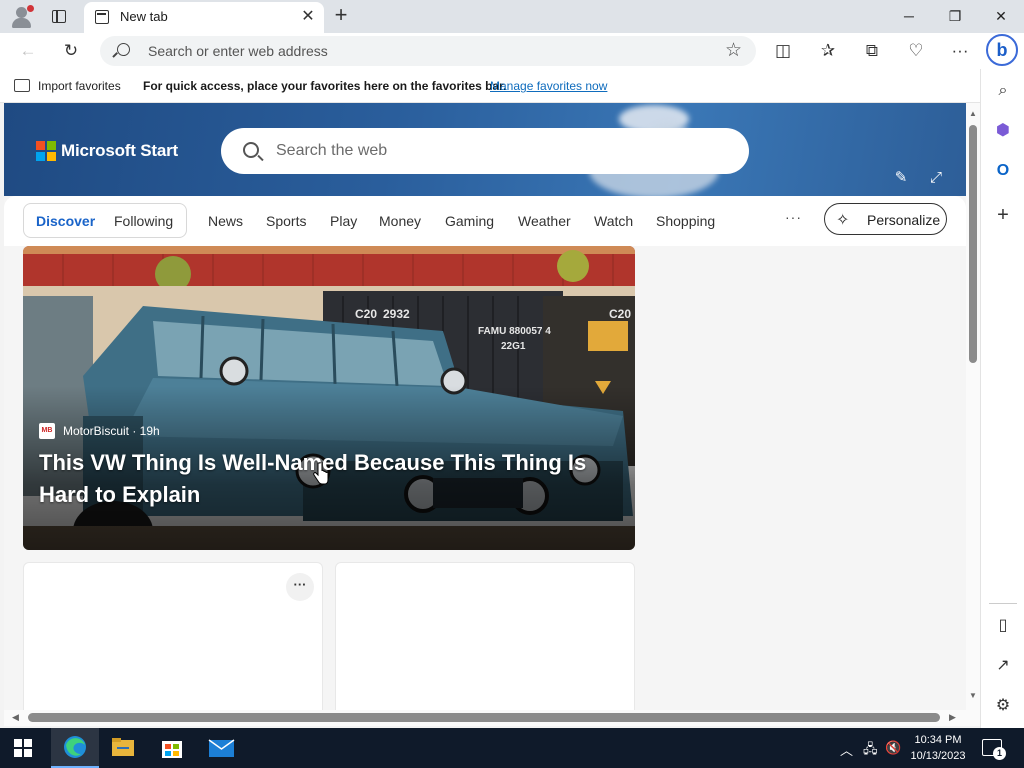 This screenshot has height=768, width=1024. What do you see at coordinates (1003, 706) in the screenshot?
I see `sidebar-settings-gear-icon: ⚙` at bounding box center [1003, 706].